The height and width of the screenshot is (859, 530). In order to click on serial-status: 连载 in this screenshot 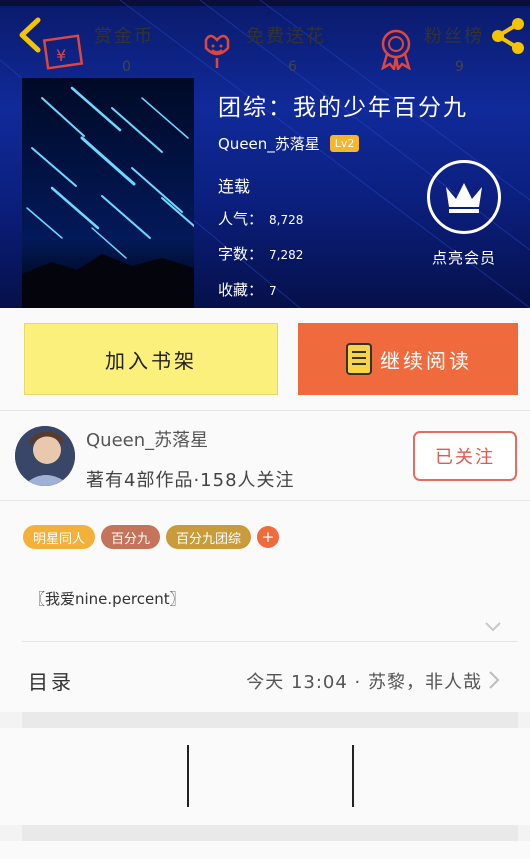, I will do `click(234, 186)`.